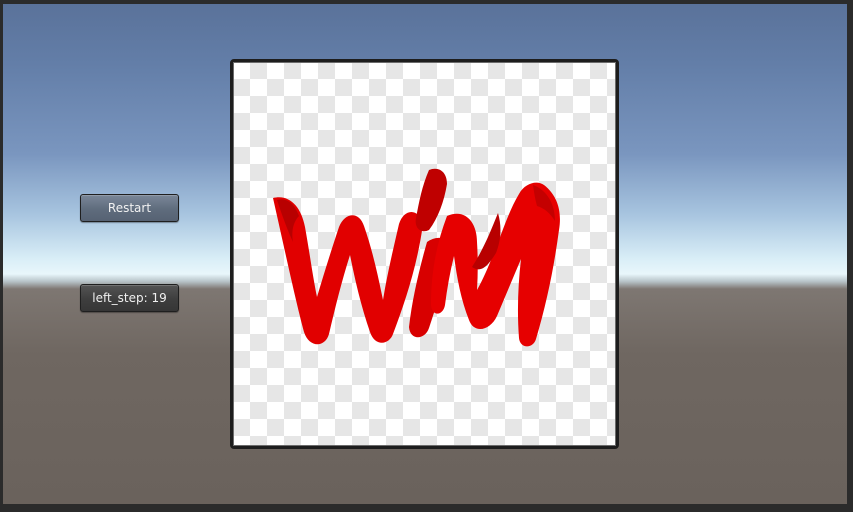 This screenshot has width=853, height=512. What do you see at coordinates (129, 208) in the screenshot?
I see `restart-button: Restart` at bounding box center [129, 208].